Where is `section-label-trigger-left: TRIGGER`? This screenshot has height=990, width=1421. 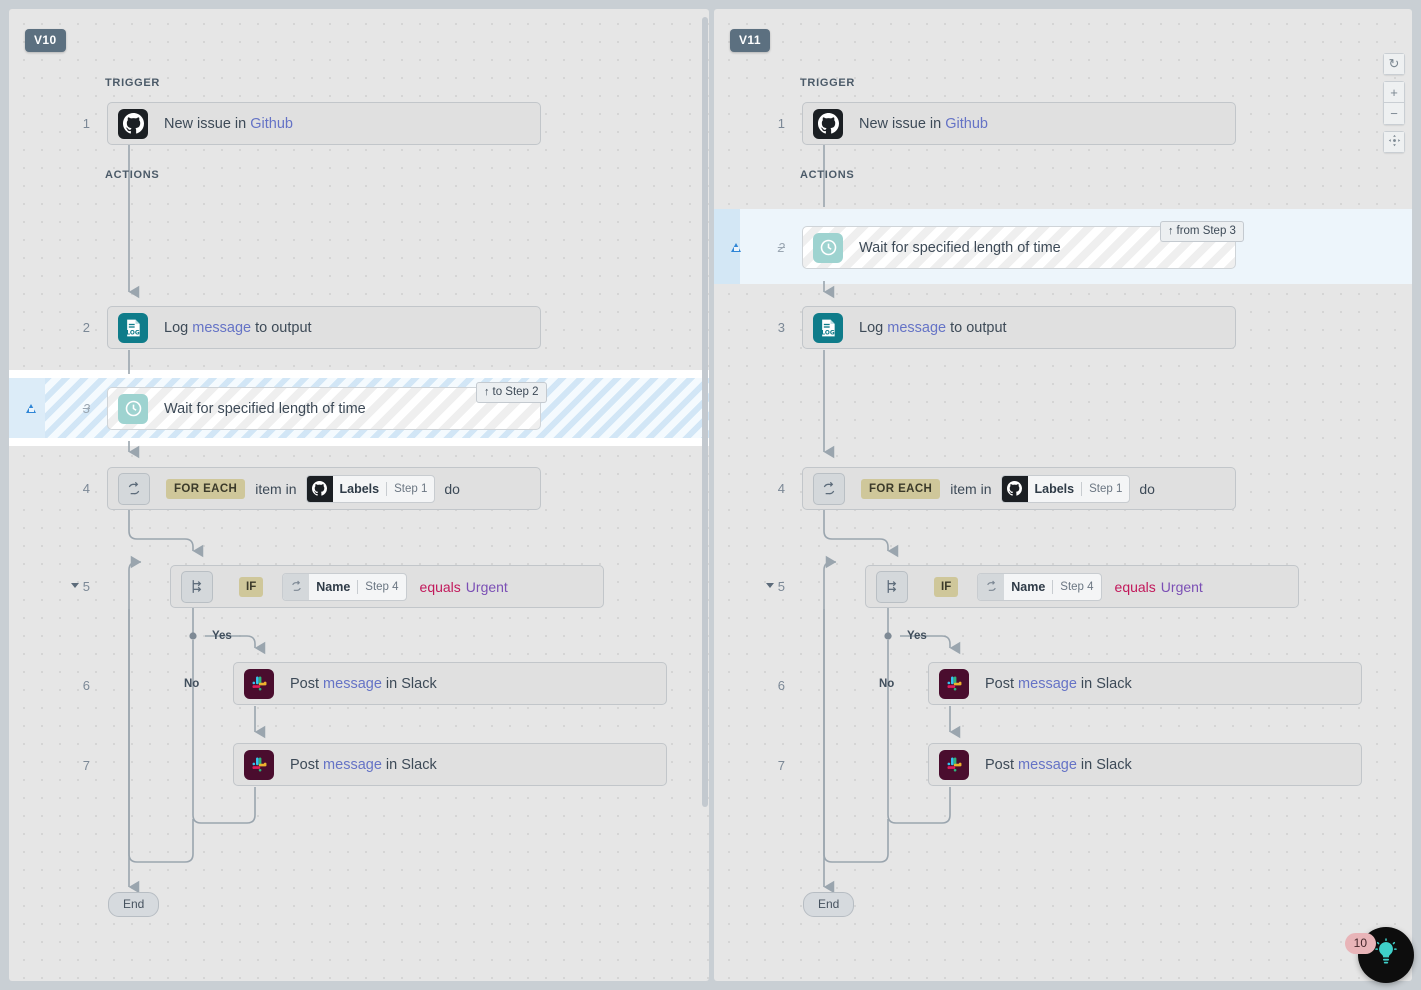 section-label-trigger-left: TRIGGER is located at coordinates (133, 83).